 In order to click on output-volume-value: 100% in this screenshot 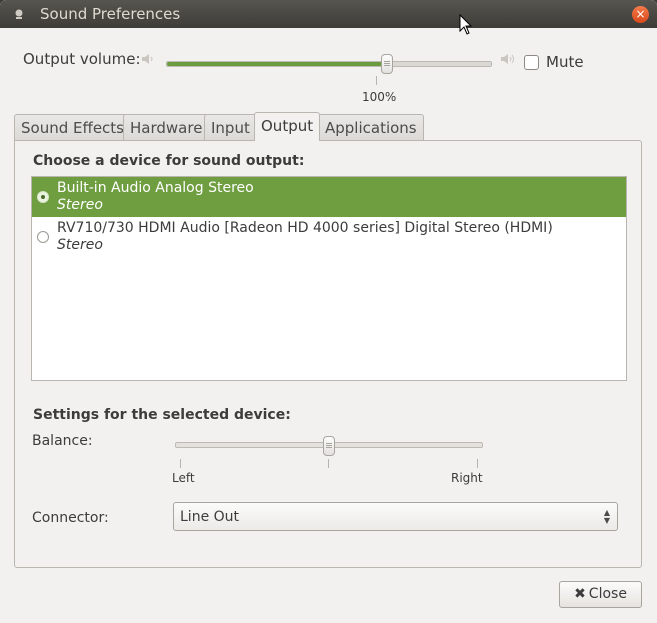, I will do `click(379, 97)`.